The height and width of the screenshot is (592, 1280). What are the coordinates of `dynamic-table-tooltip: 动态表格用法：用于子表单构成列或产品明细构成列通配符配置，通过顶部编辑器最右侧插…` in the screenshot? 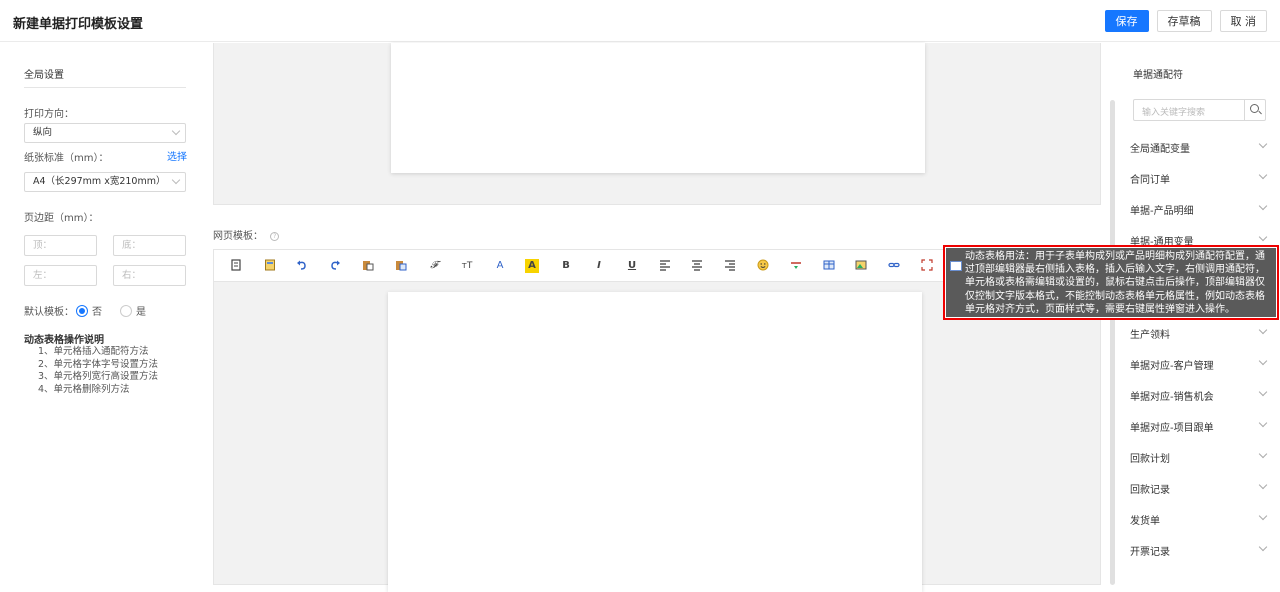 It's located at (1111, 282).